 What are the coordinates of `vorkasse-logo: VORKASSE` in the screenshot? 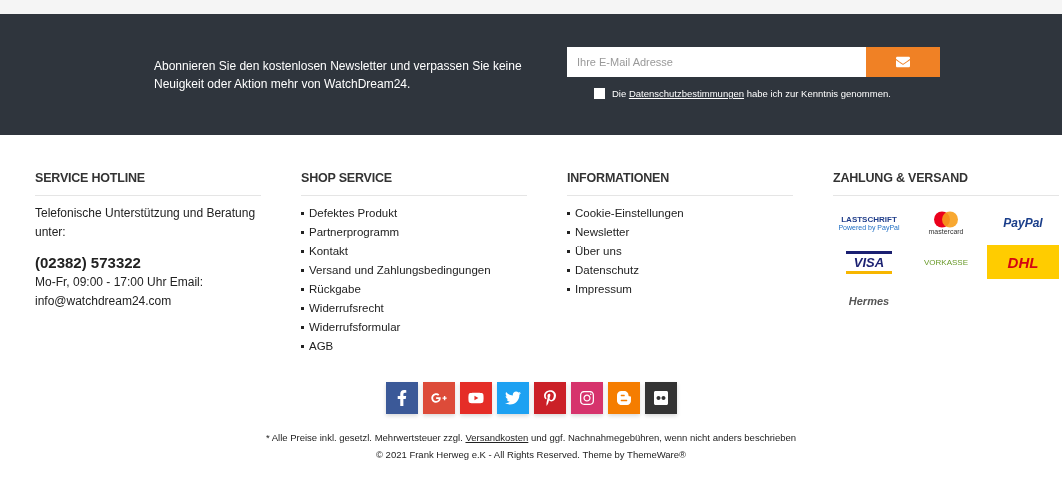 It's located at (946, 262).